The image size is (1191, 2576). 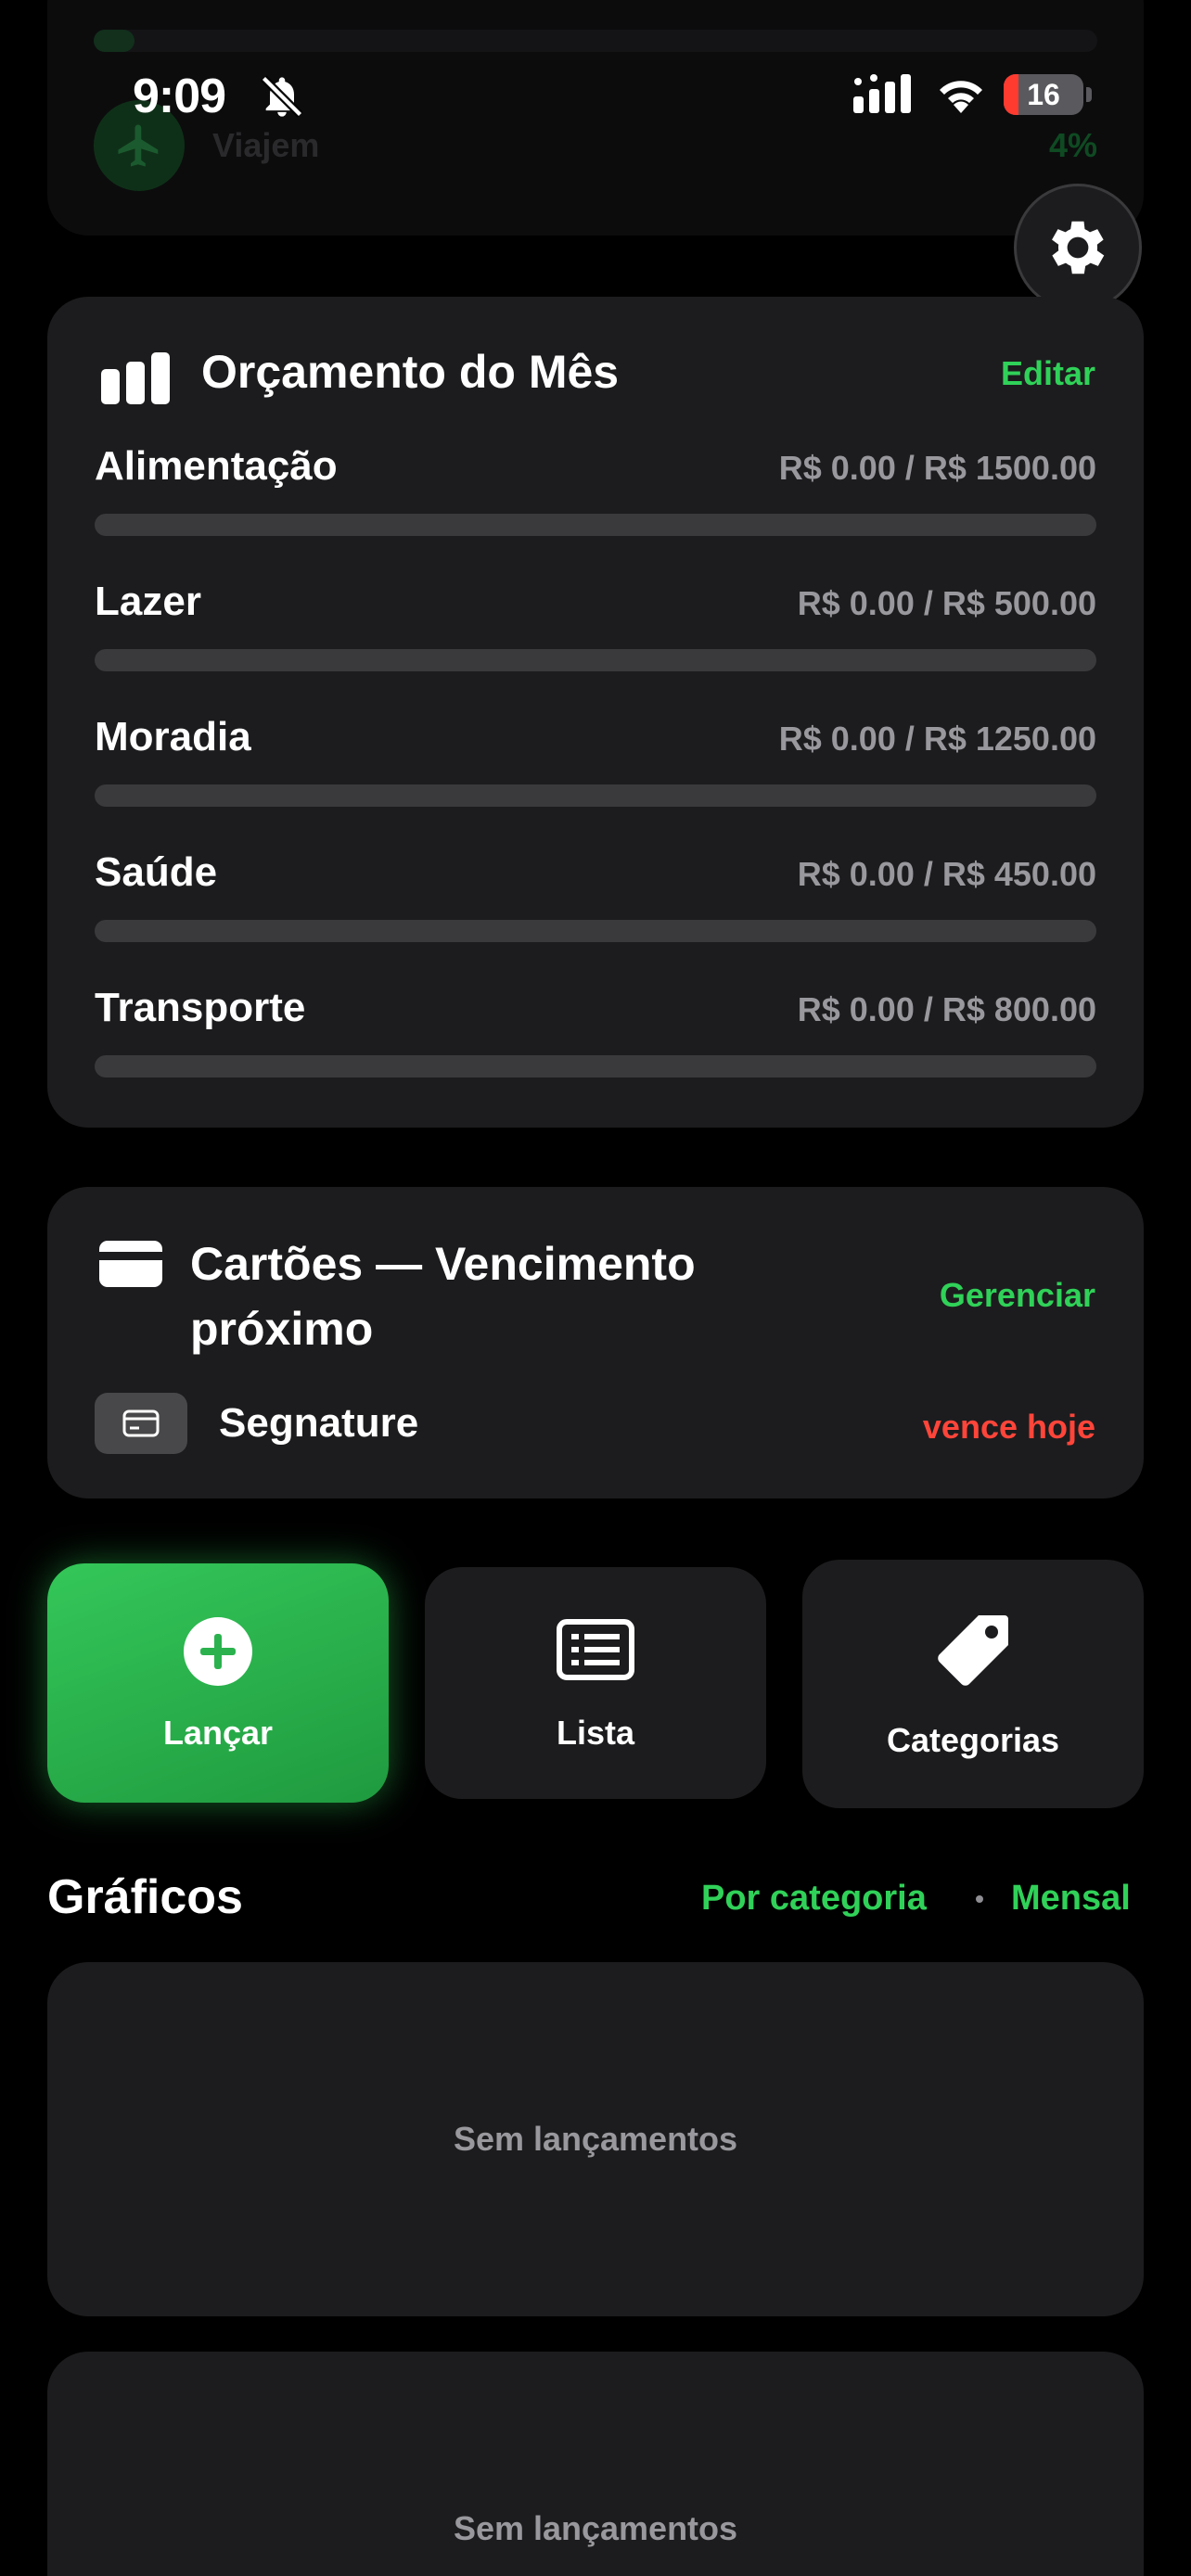 I want to click on battery-icon: 16, so click(x=1043, y=94).